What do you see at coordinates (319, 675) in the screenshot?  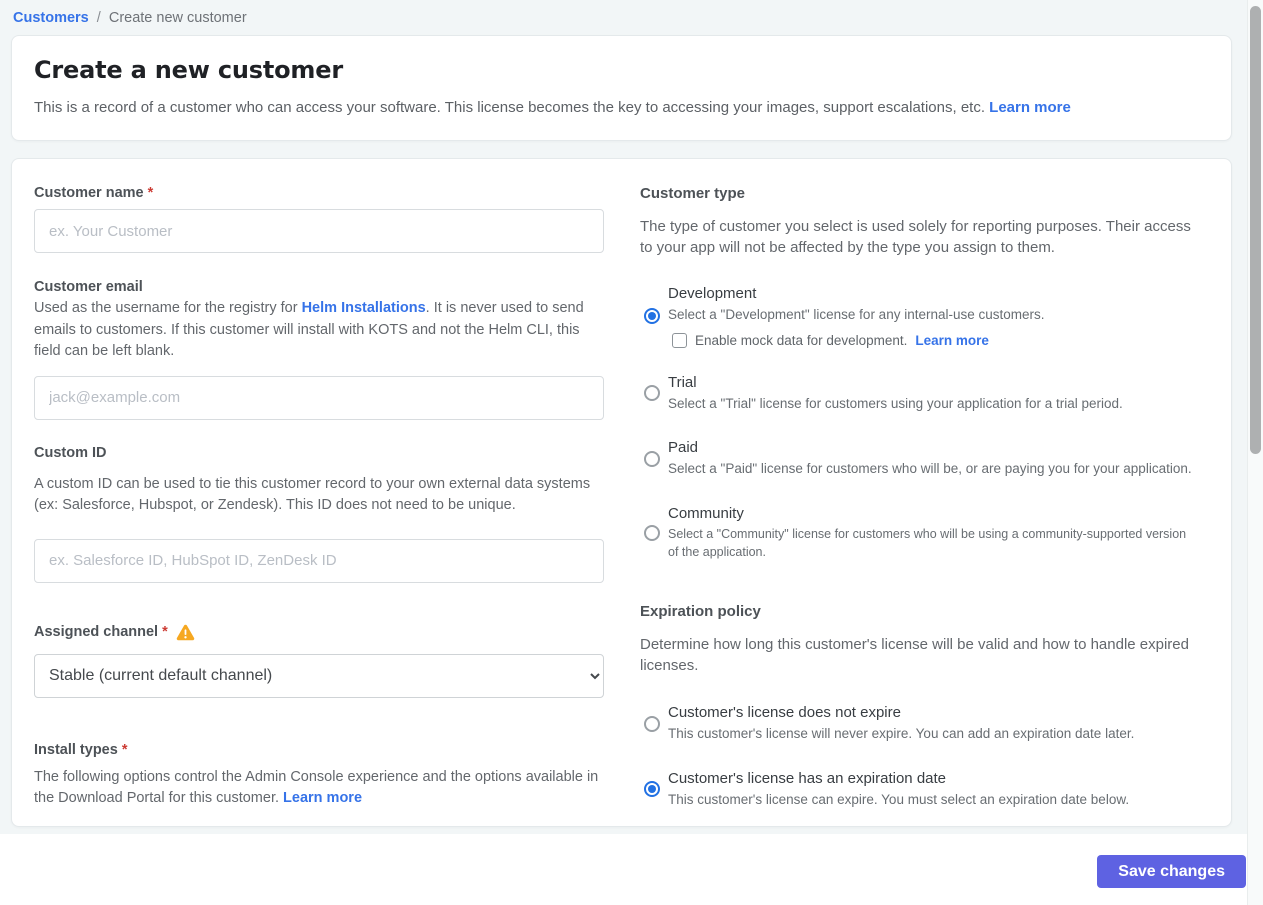 I see `assigned-channel-select: Stable (current default channel)` at bounding box center [319, 675].